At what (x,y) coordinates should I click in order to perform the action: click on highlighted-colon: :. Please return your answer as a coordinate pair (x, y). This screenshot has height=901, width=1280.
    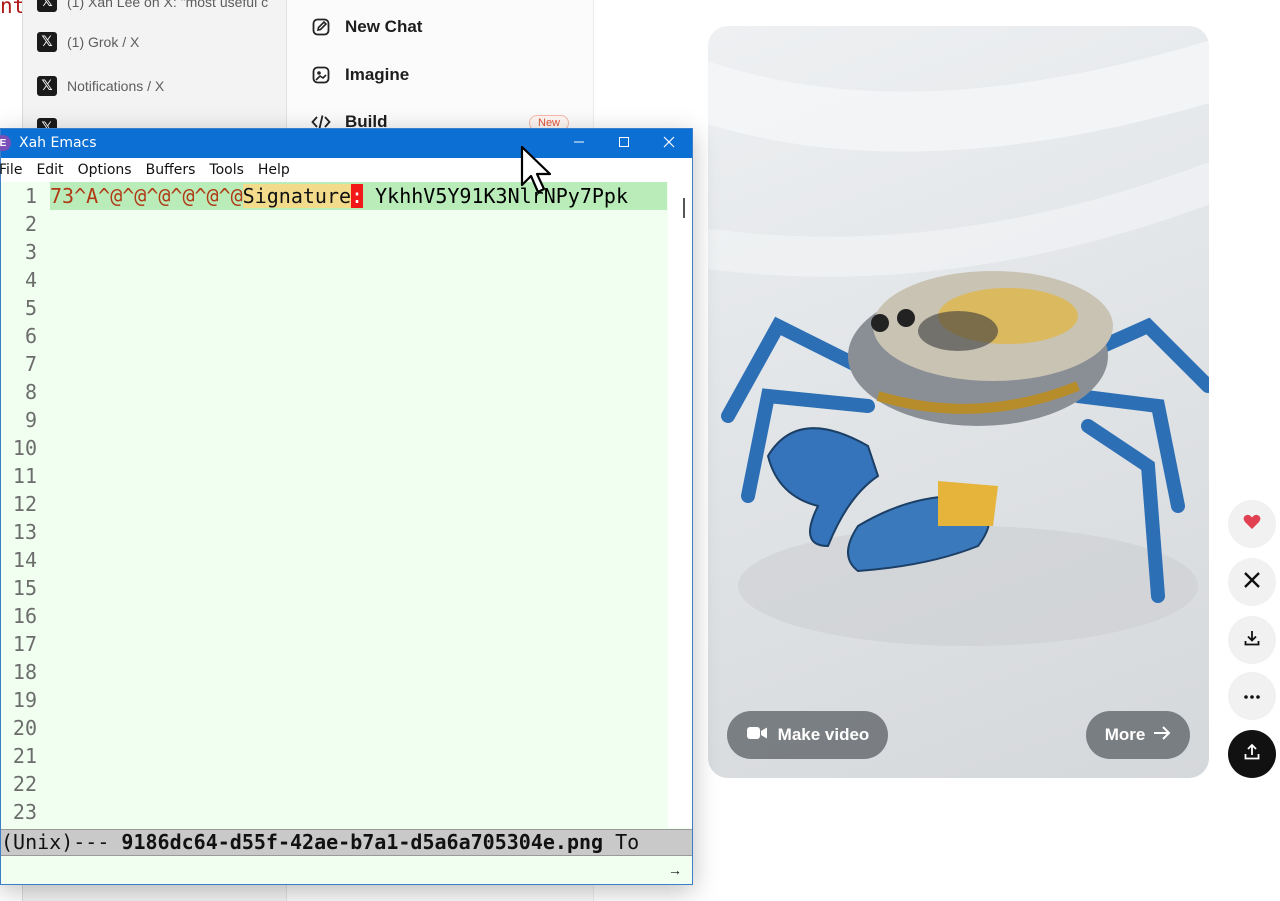
    Looking at the image, I should click on (357, 196).